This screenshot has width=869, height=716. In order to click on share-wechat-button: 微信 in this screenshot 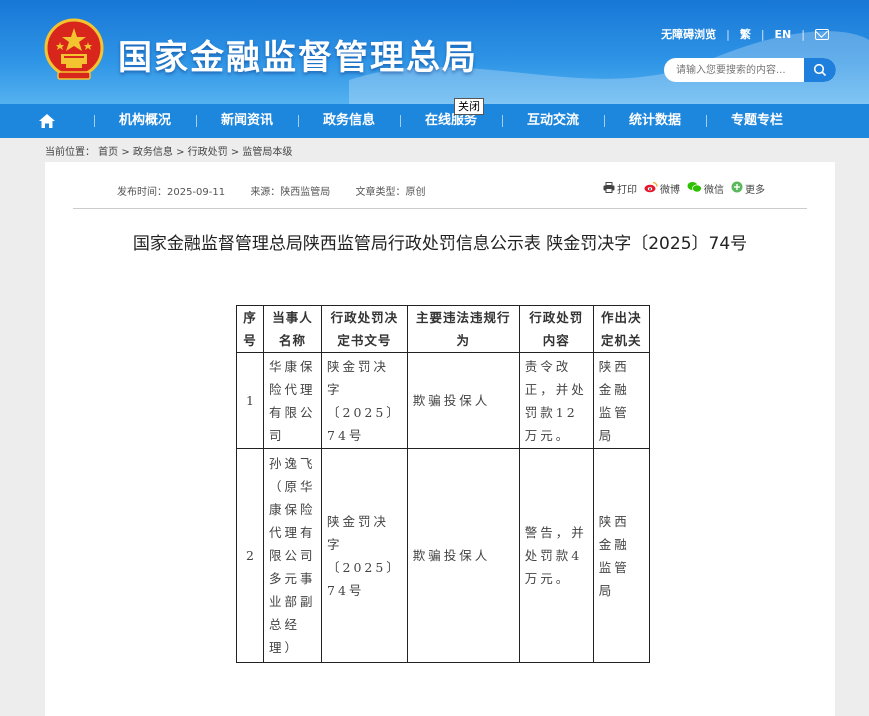, I will do `click(705, 188)`.